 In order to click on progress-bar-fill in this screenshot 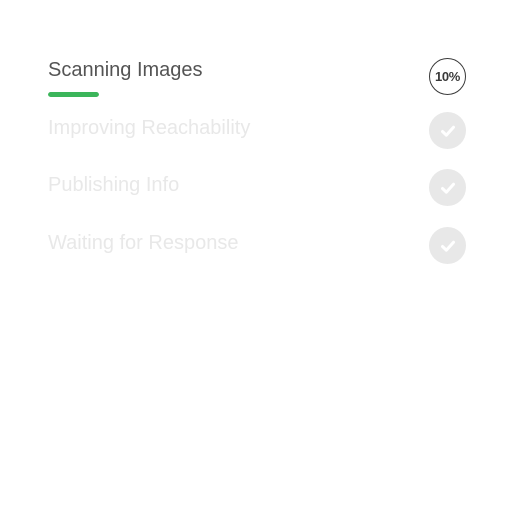, I will do `click(73, 94)`.